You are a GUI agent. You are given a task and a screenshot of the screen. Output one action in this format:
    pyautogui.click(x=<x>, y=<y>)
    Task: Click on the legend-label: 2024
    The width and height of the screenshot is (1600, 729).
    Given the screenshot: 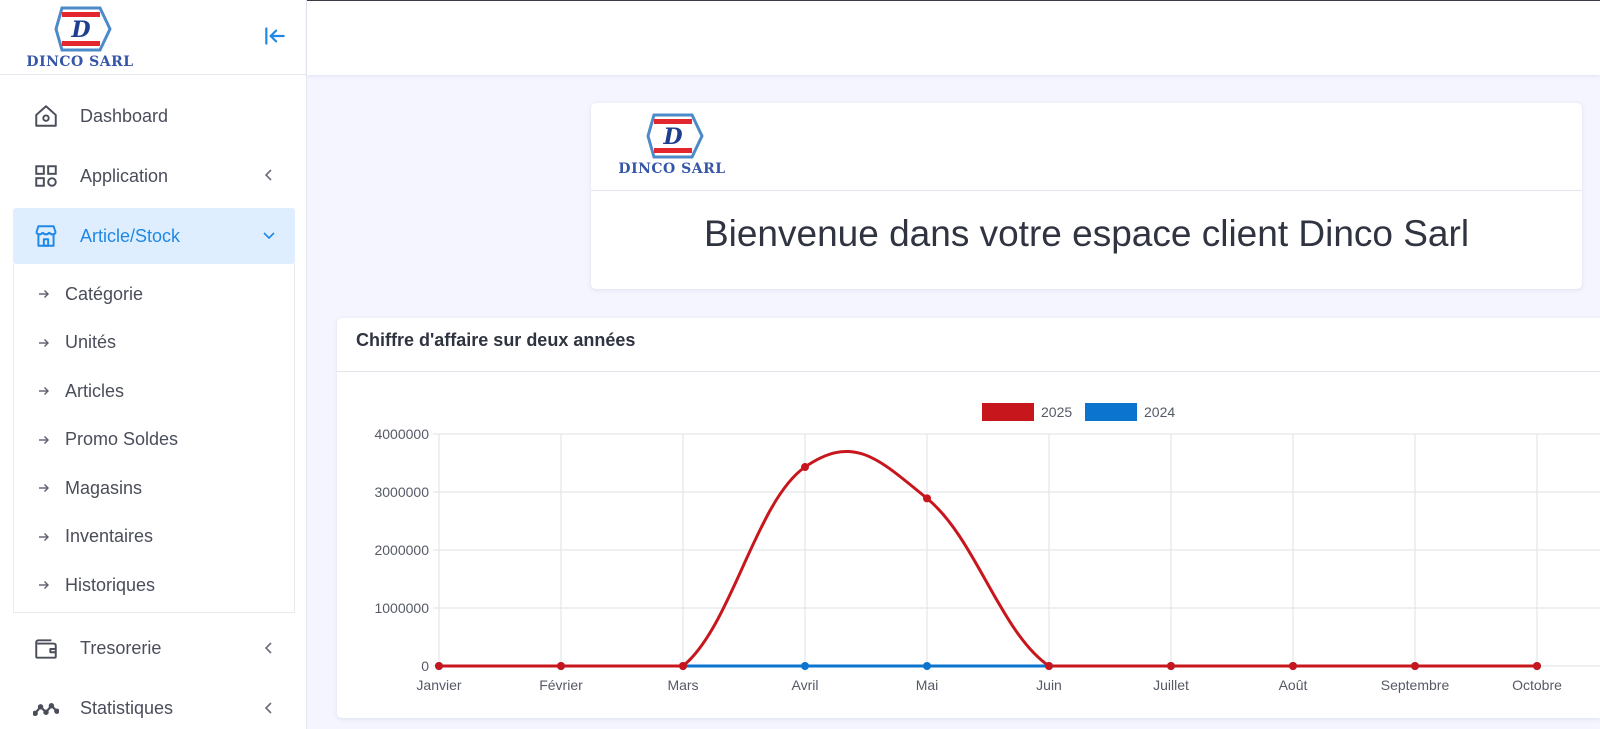 What is the action you would take?
    pyautogui.click(x=1159, y=412)
    